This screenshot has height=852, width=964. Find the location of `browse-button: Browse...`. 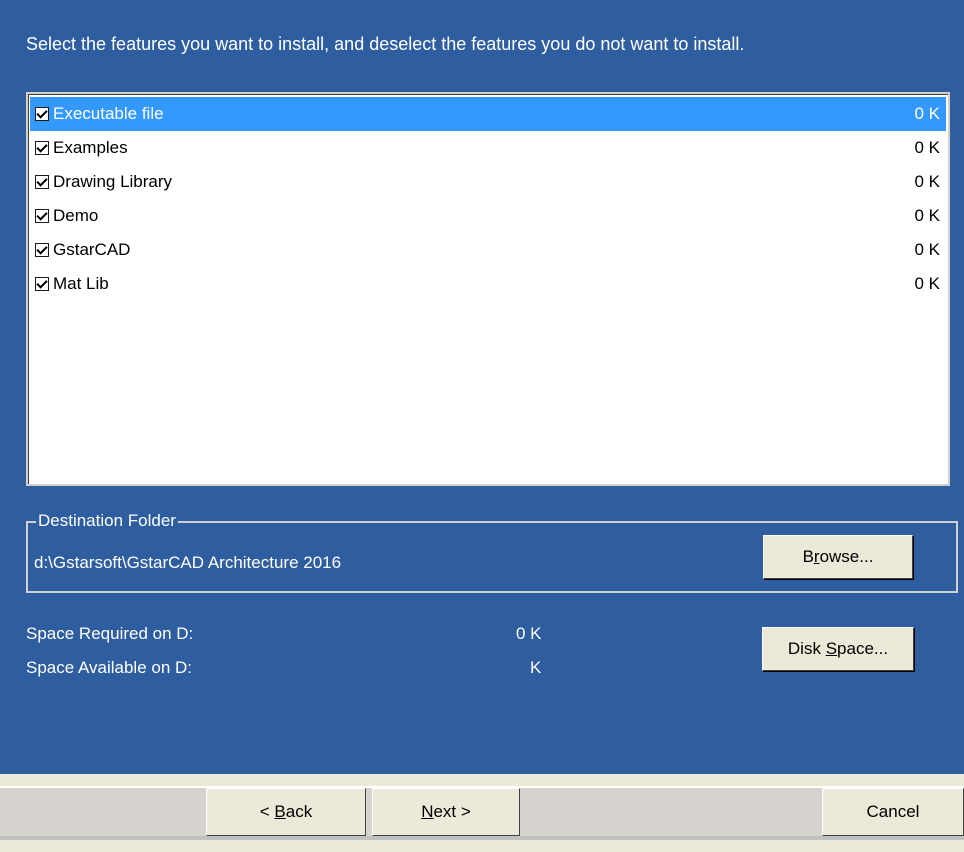

browse-button: Browse... is located at coordinates (838, 557).